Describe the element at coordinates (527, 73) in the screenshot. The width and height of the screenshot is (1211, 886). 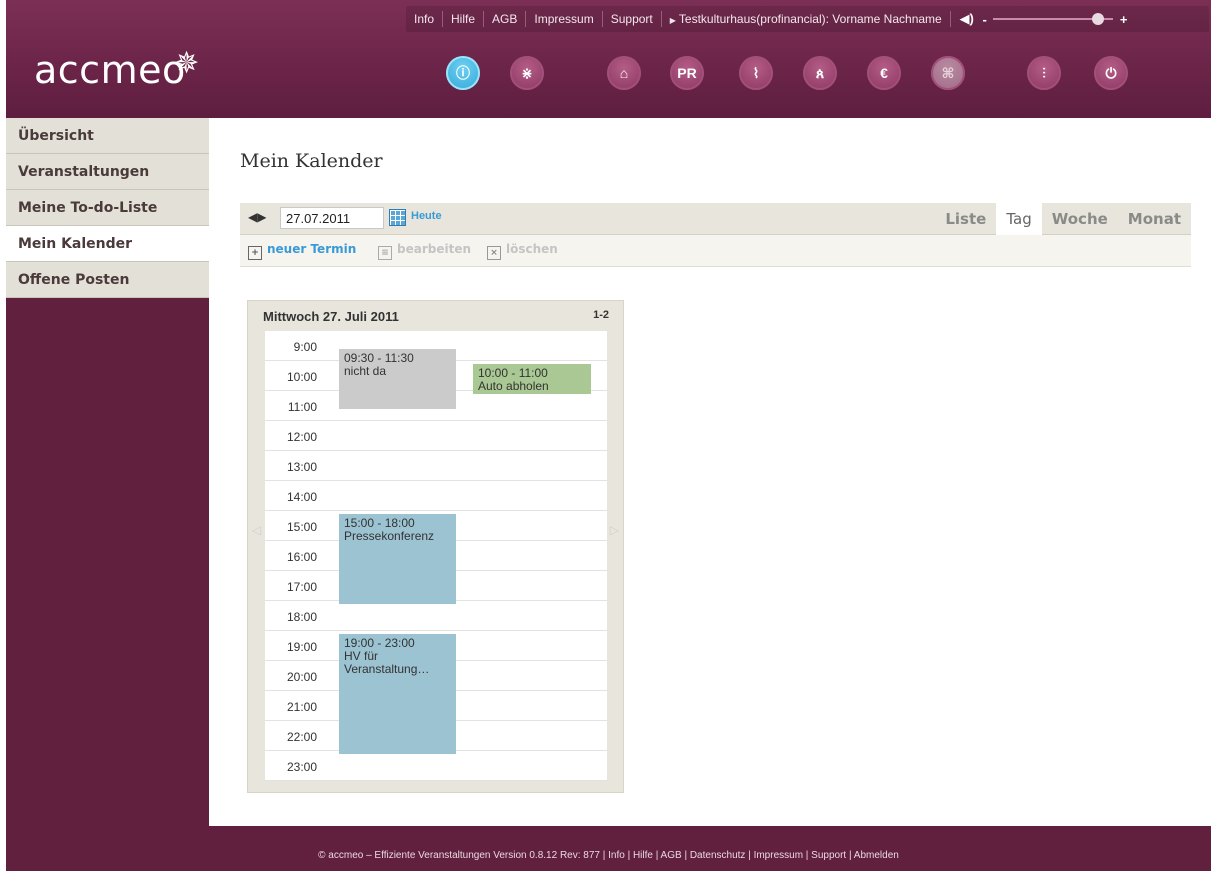
I see `network-icon: ⋇` at that location.